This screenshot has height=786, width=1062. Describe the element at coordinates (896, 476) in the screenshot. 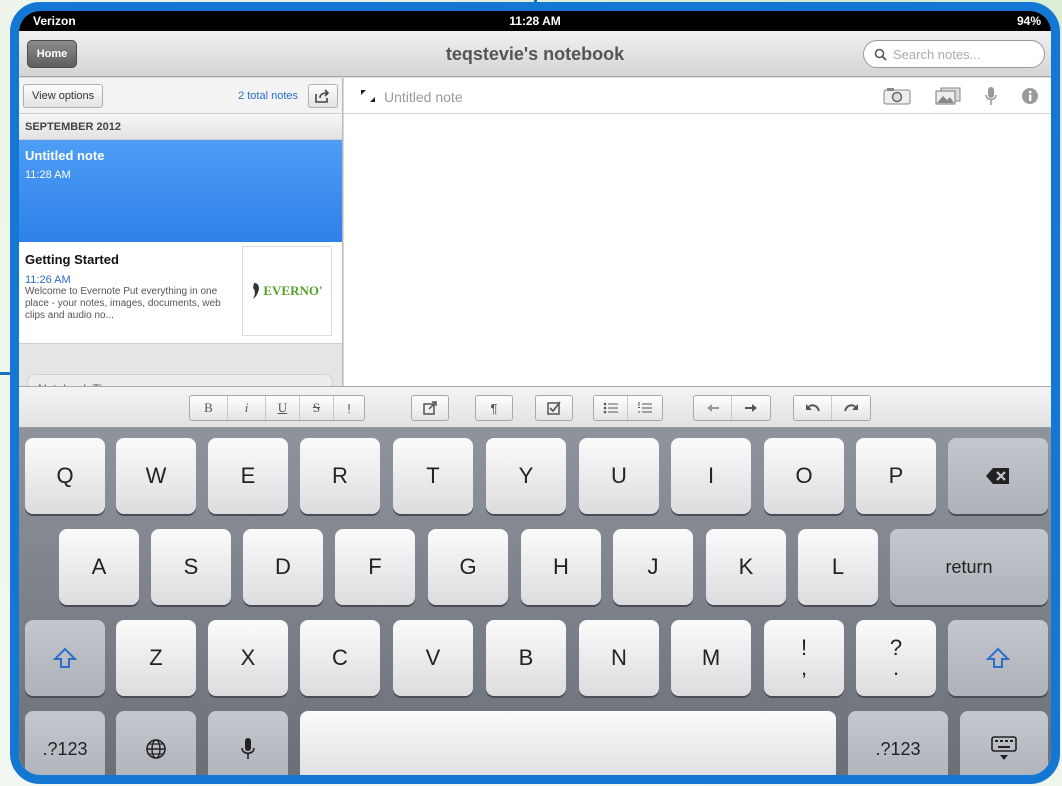

I see `key-p: P` at that location.